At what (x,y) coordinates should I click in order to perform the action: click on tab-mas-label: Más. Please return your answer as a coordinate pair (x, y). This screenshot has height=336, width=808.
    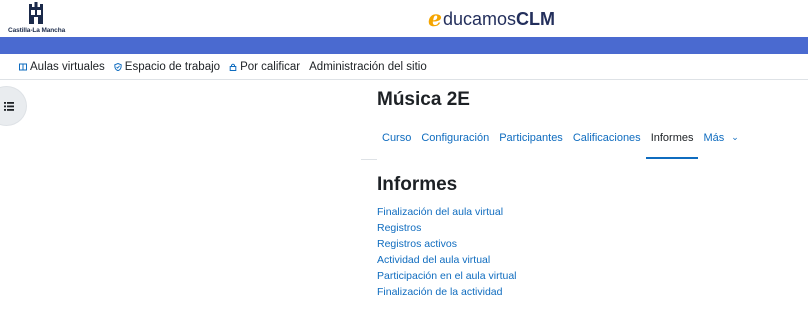
    Looking at the image, I should click on (714, 138).